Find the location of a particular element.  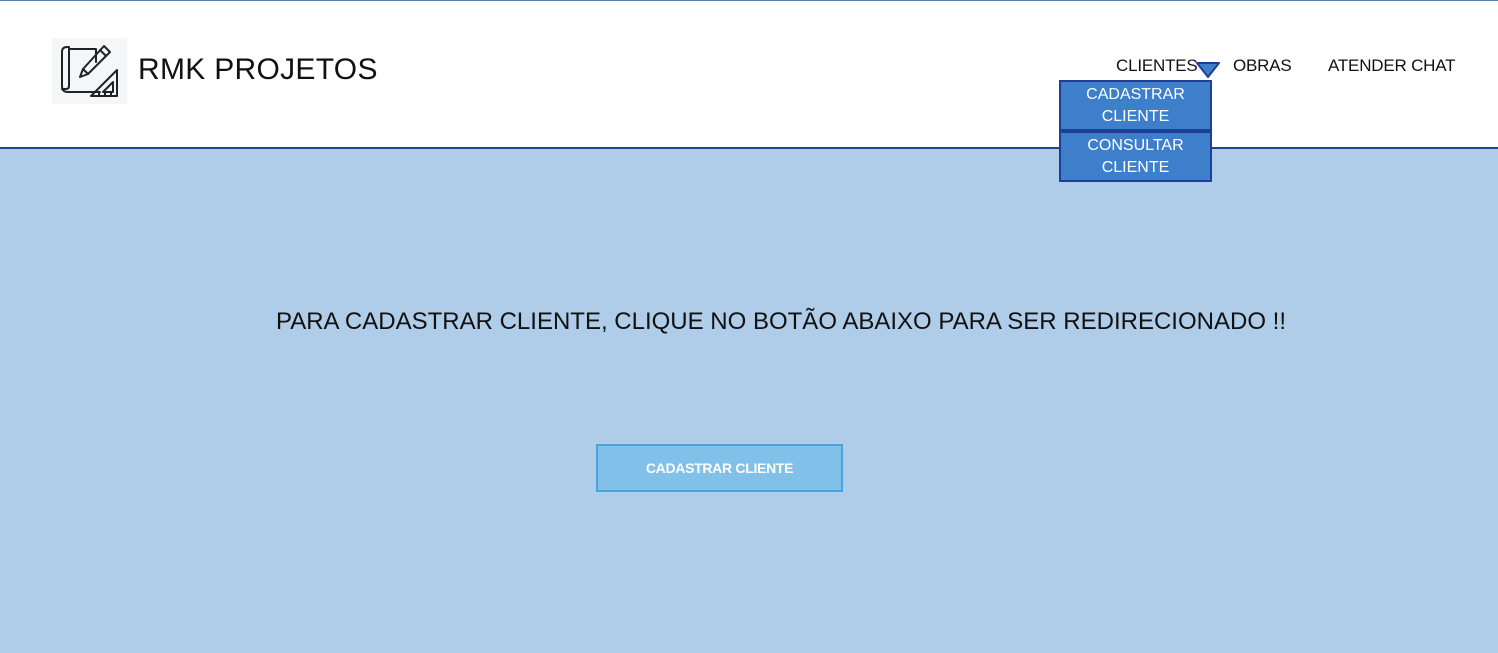

triangle-down-icon is located at coordinates (1208, 70).